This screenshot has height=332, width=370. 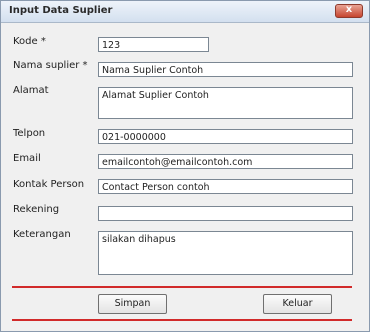 I want to click on simpan-button: Simpan, so click(x=132, y=304).